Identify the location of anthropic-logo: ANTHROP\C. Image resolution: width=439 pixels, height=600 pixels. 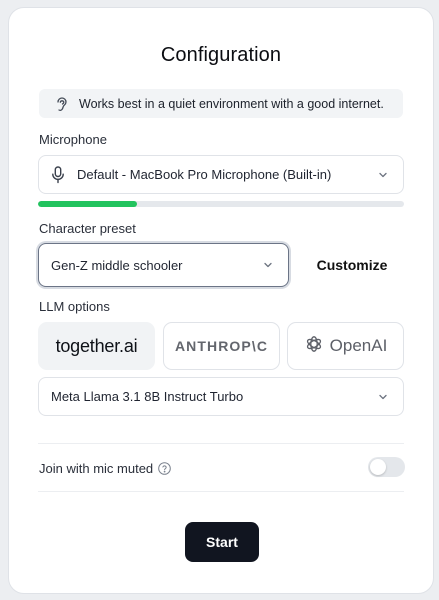
(221, 346).